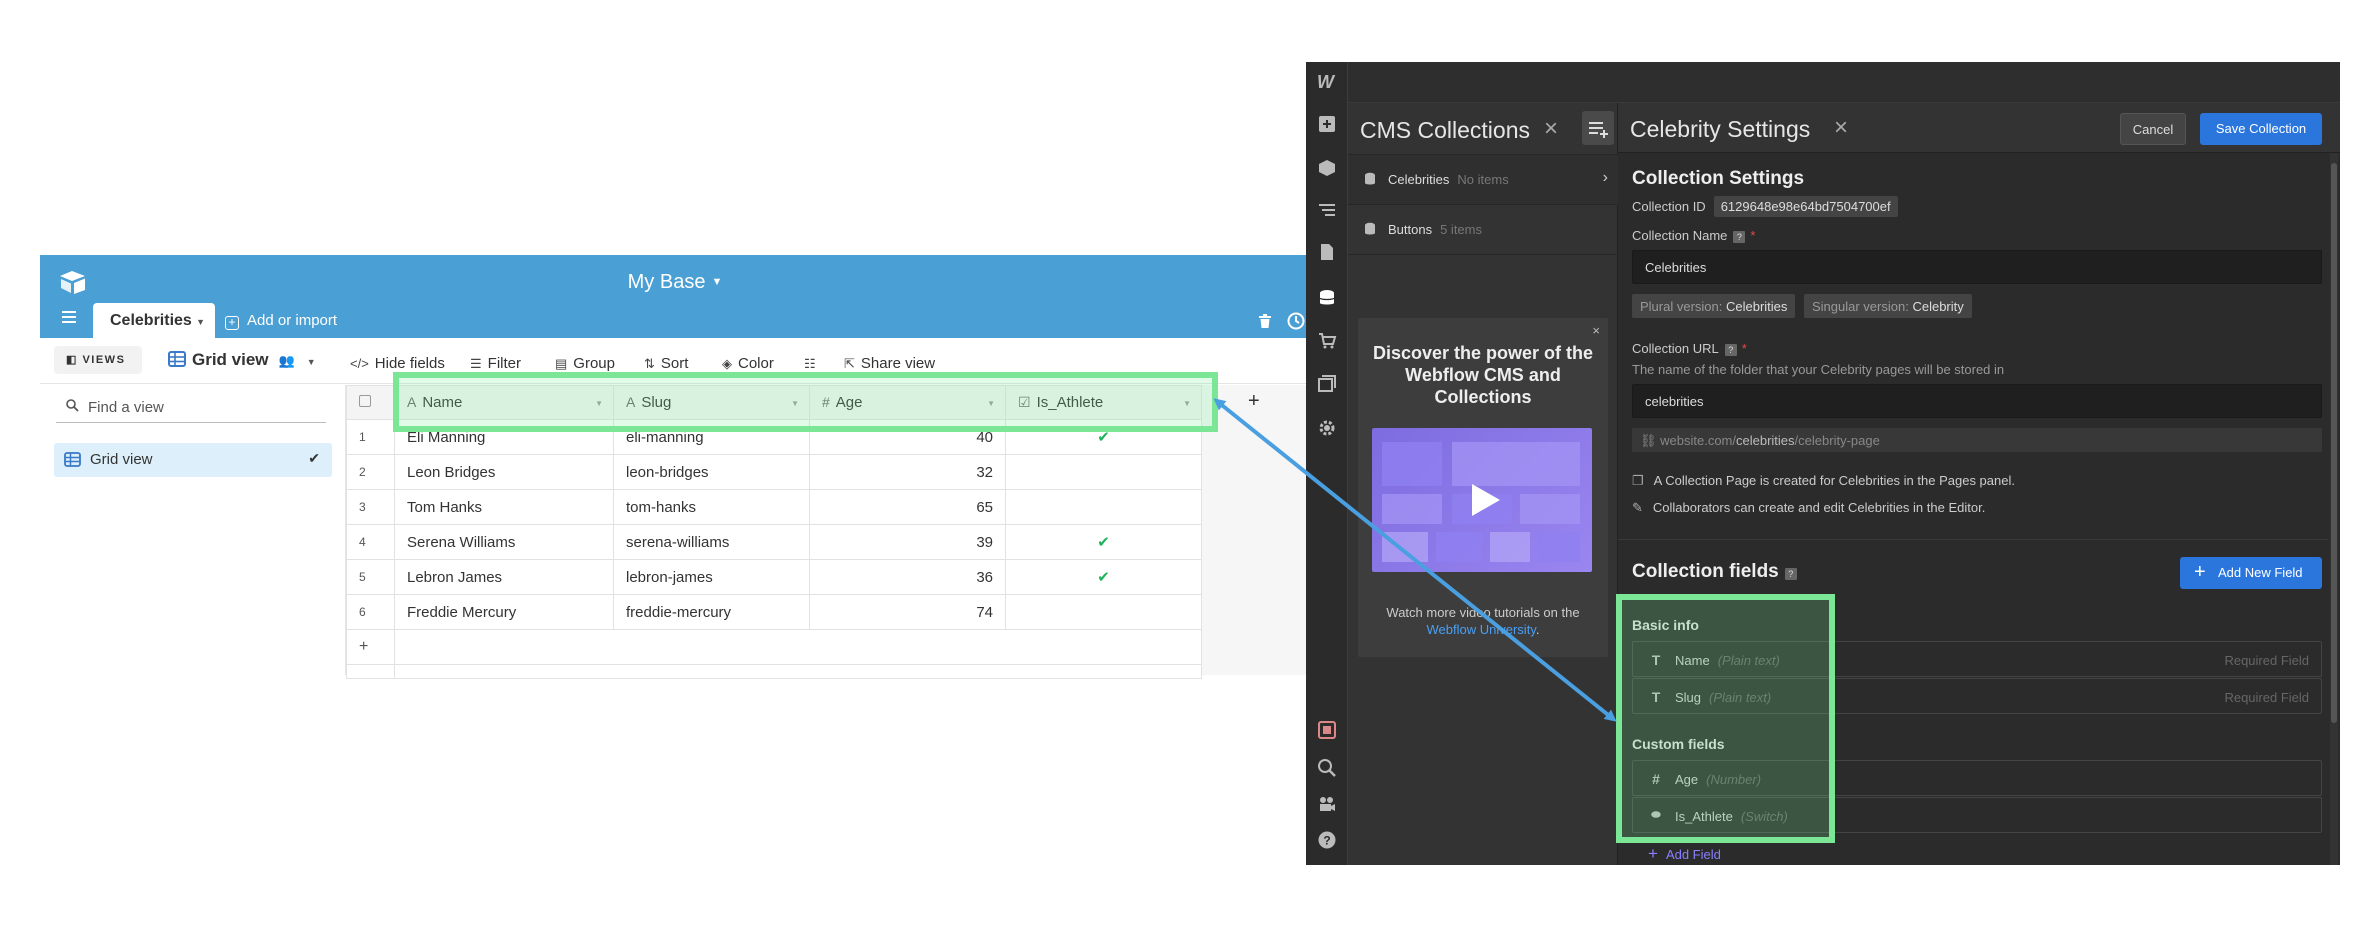 Image resolution: width=2375 pixels, height=926 pixels. I want to click on mapping-arrow, so click(1415, 560).